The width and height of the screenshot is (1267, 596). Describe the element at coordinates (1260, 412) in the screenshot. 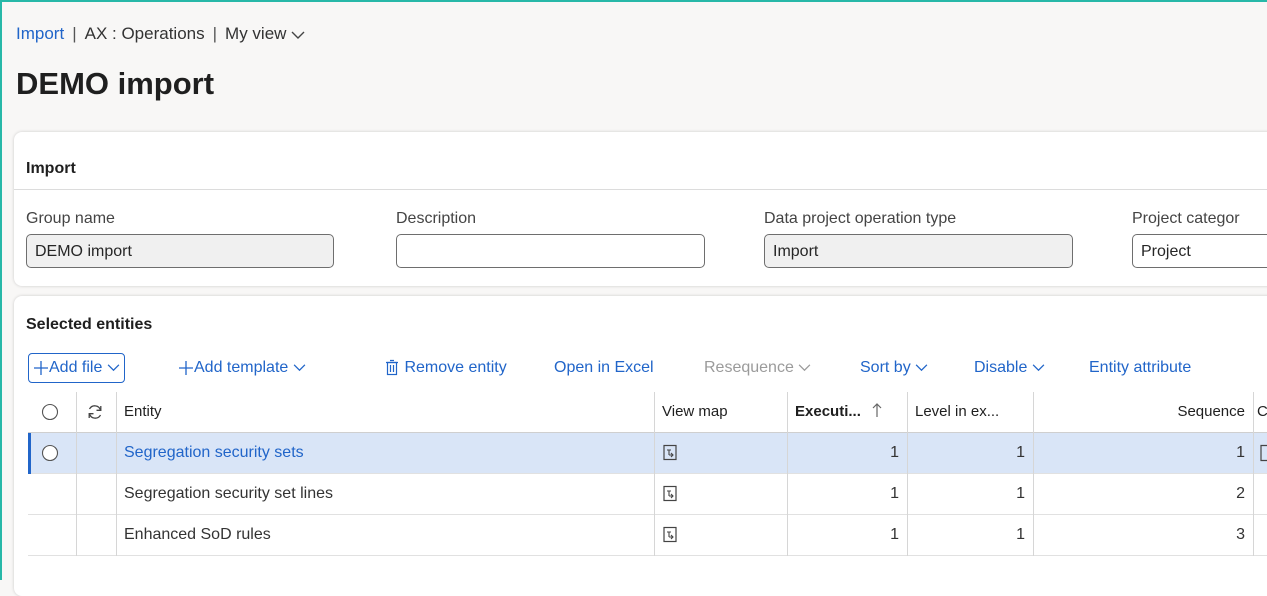

I see `column-header-overflow: C` at that location.